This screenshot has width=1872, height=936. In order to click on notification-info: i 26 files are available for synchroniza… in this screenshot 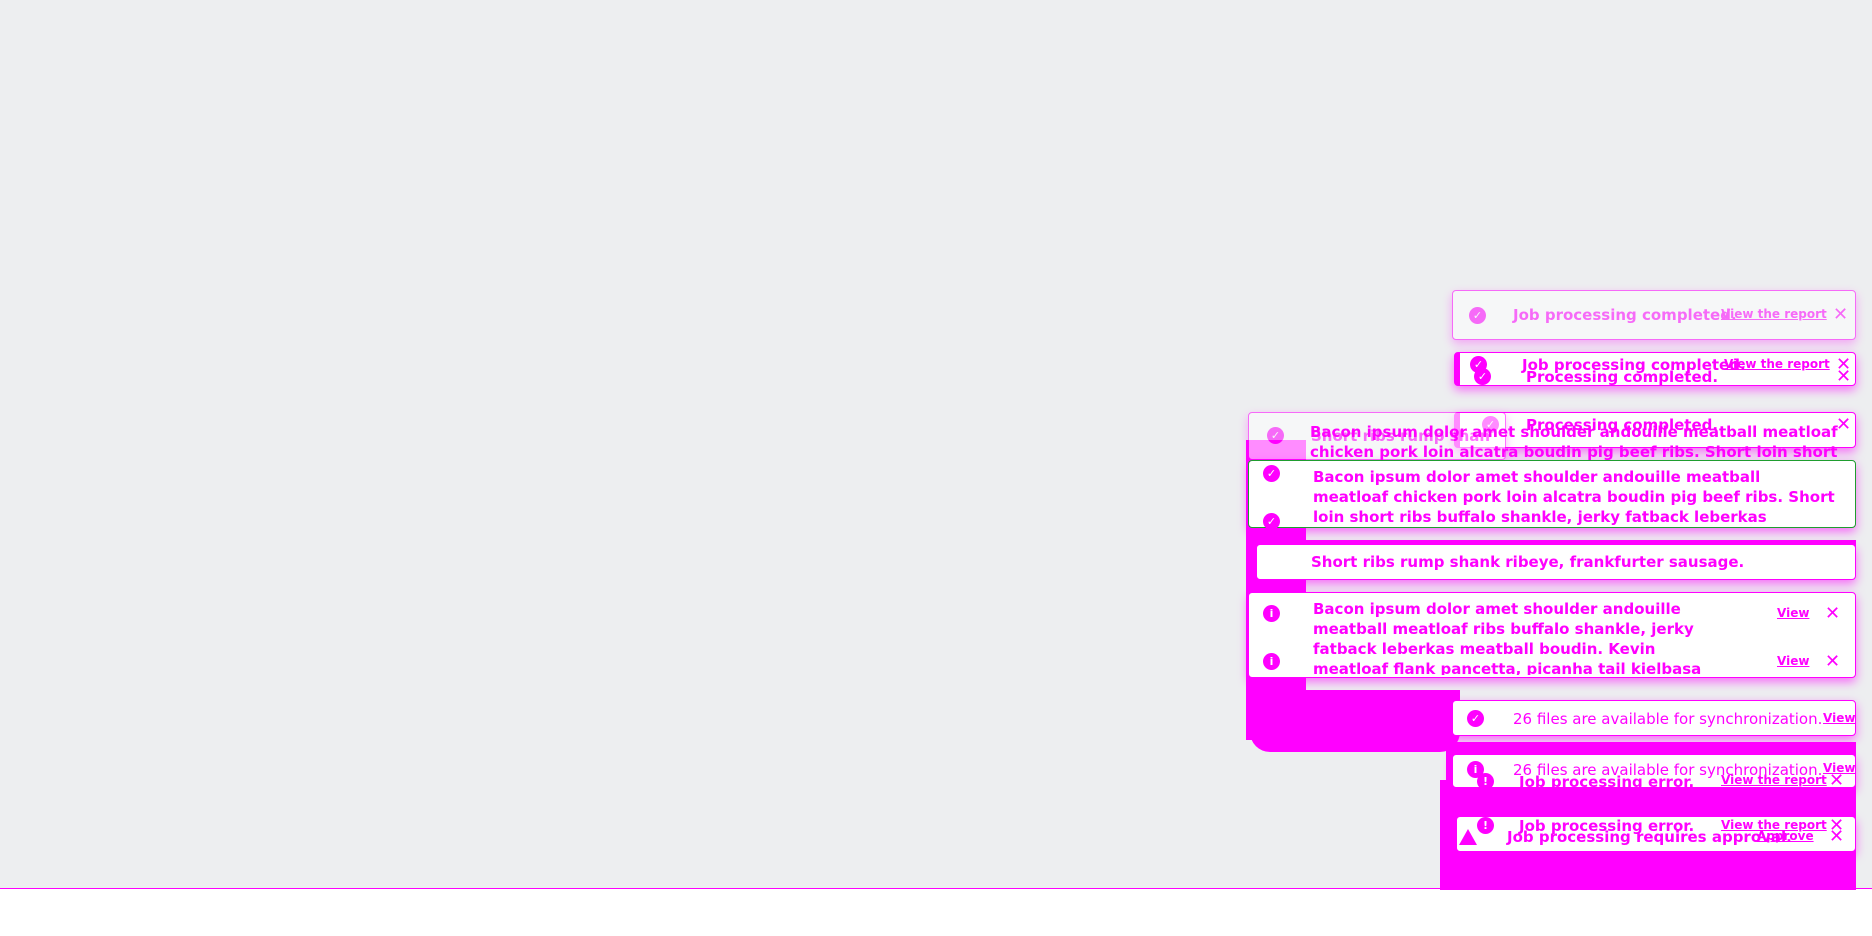, I will do `click(1654, 772)`.